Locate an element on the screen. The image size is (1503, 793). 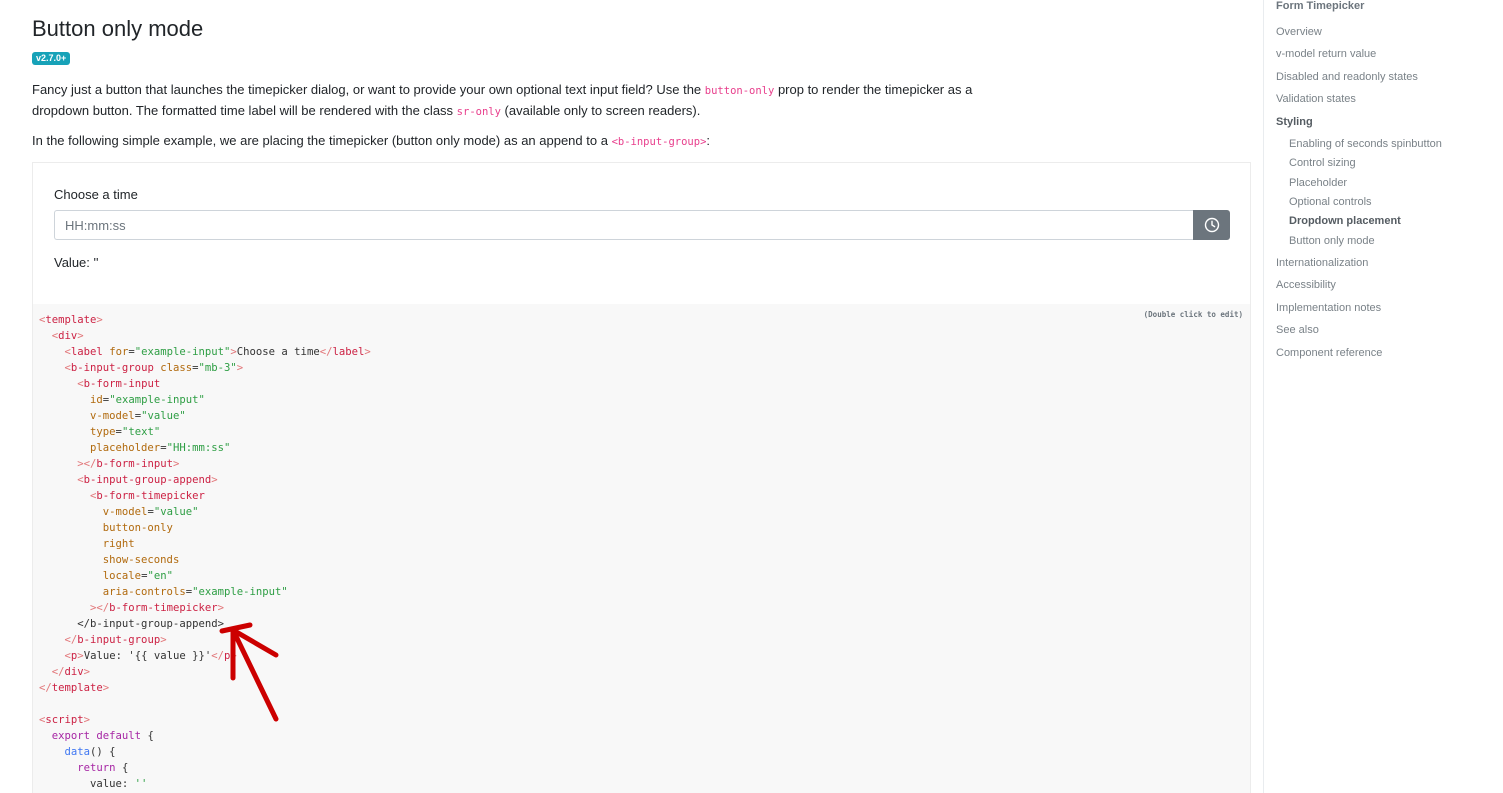
code-token: button-only is located at coordinates (137, 528).